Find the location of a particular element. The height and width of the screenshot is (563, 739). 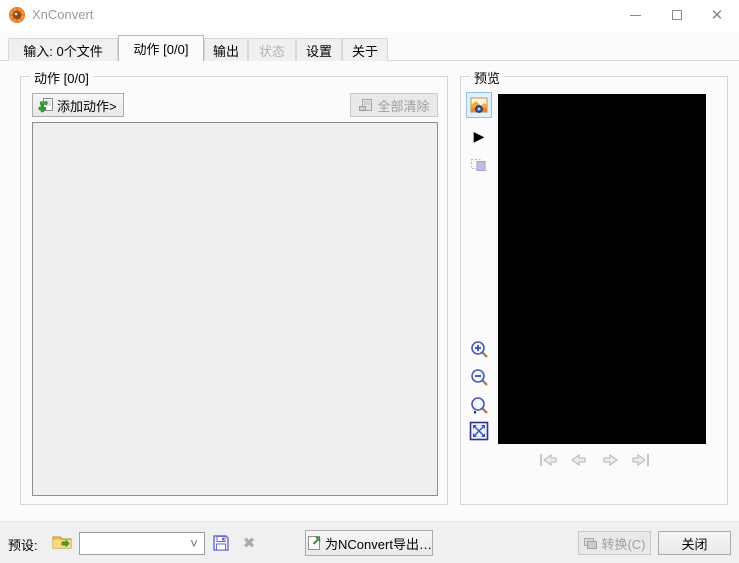

nav-last-icon is located at coordinates (641, 460).